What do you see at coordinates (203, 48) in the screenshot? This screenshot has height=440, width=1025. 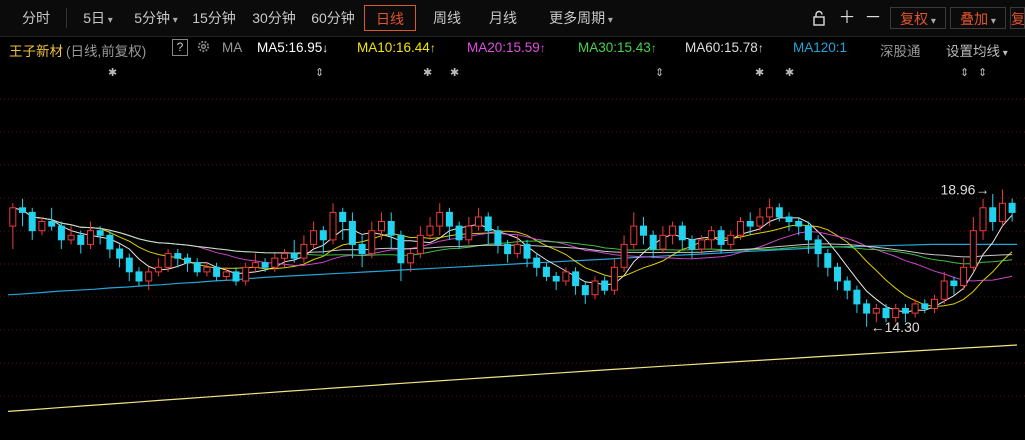 I see `gear-icon` at bounding box center [203, 48].